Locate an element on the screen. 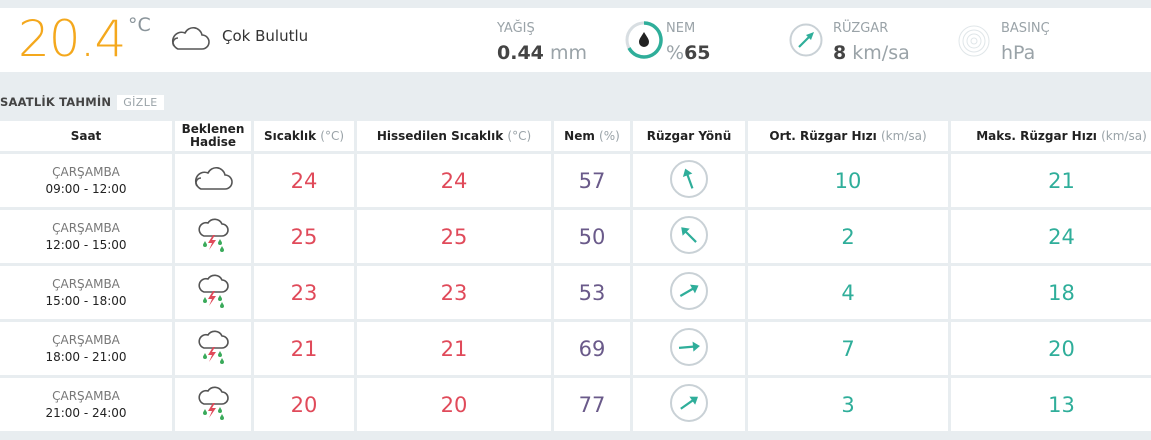 This screenshot has height=440, width=1151. precip-metric: YAĞIŞ 0.44 mm is located at coordinates (552, 40).